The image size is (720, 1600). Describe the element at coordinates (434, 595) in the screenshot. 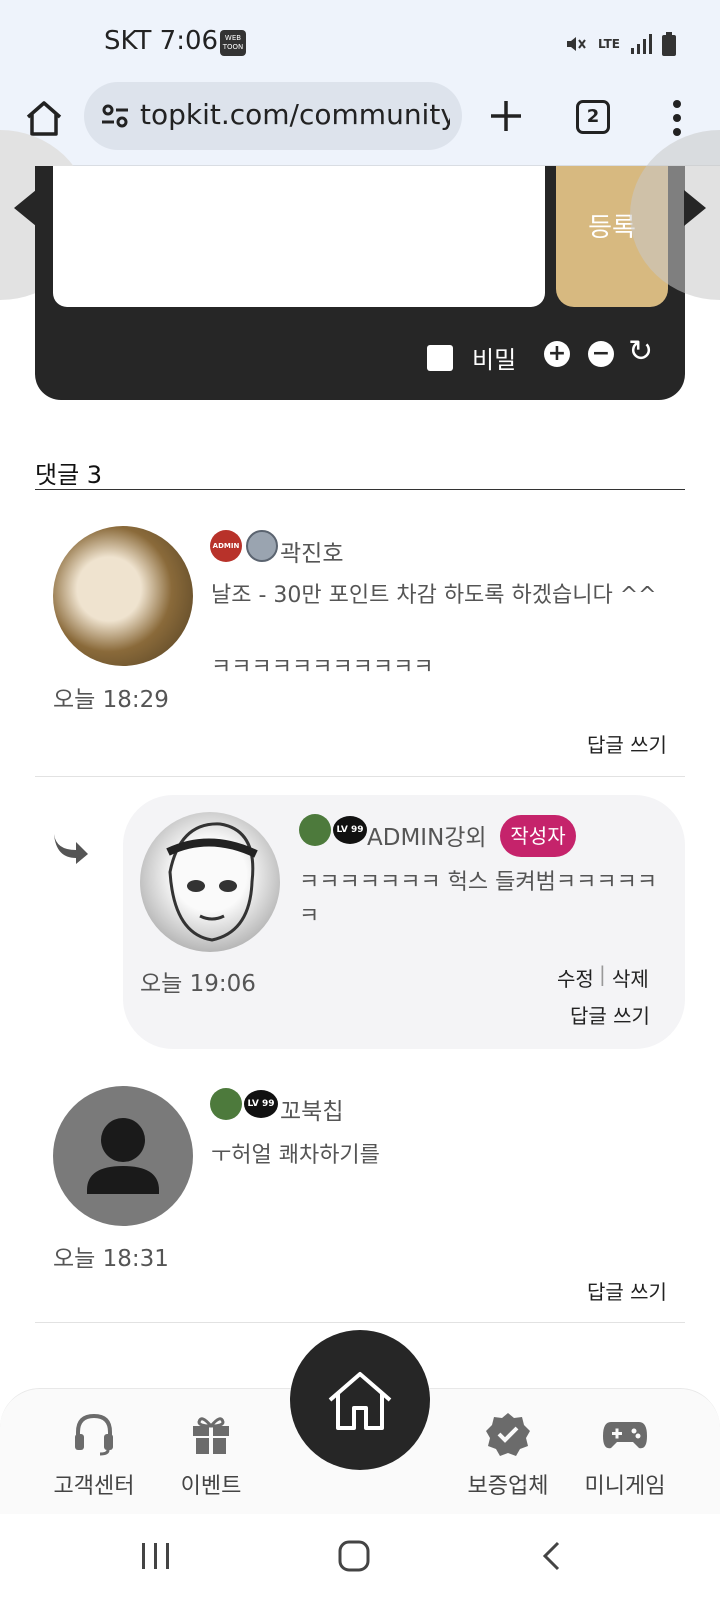

I see `comment-text: 날조 - 30만 포인트 차감 하도록 하겠습니다 ^^` at that location.